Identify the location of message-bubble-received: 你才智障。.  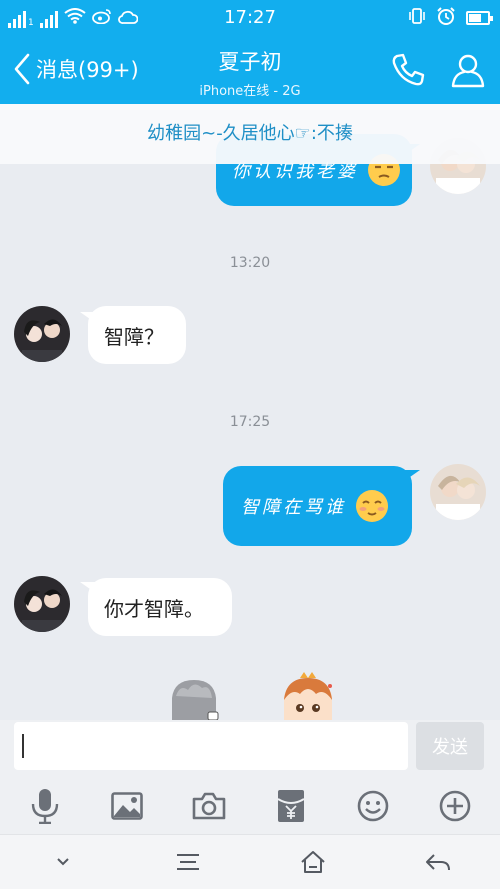
(160, 607).